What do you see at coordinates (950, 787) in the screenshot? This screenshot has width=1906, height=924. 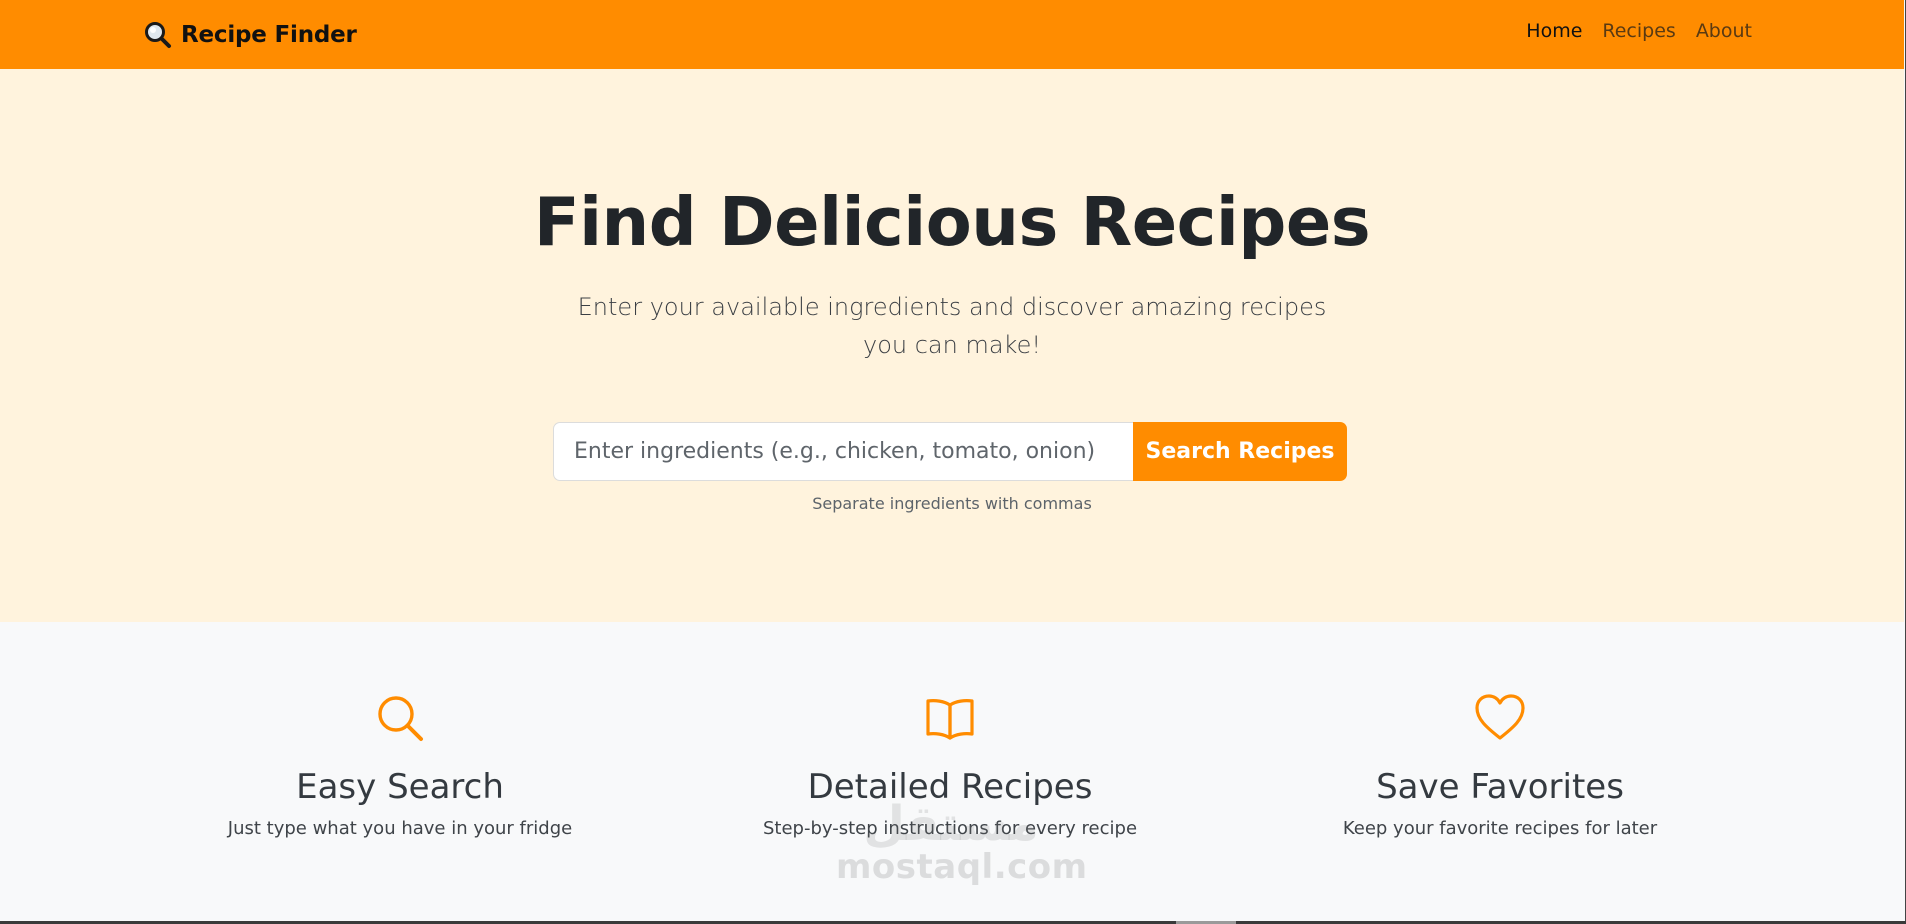 I see `feature-title: Detailed Recipes` at bounding box center [950, 787].